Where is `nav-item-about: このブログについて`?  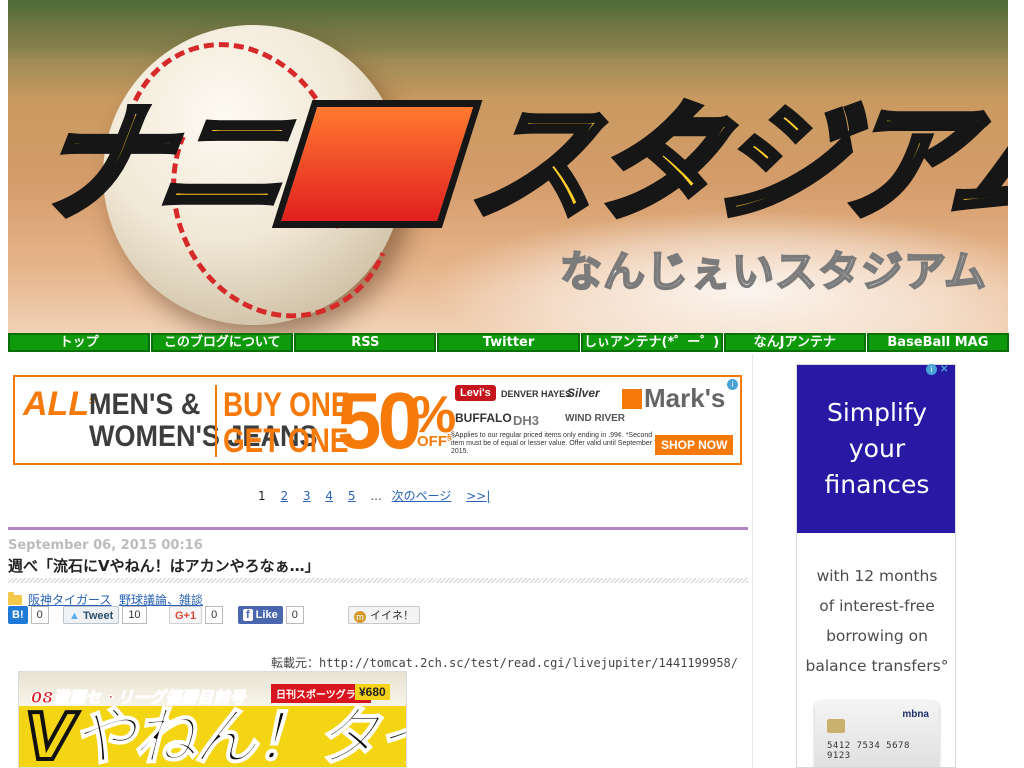
nav-item-about: このブログについて is located at coordinates (222, 342).